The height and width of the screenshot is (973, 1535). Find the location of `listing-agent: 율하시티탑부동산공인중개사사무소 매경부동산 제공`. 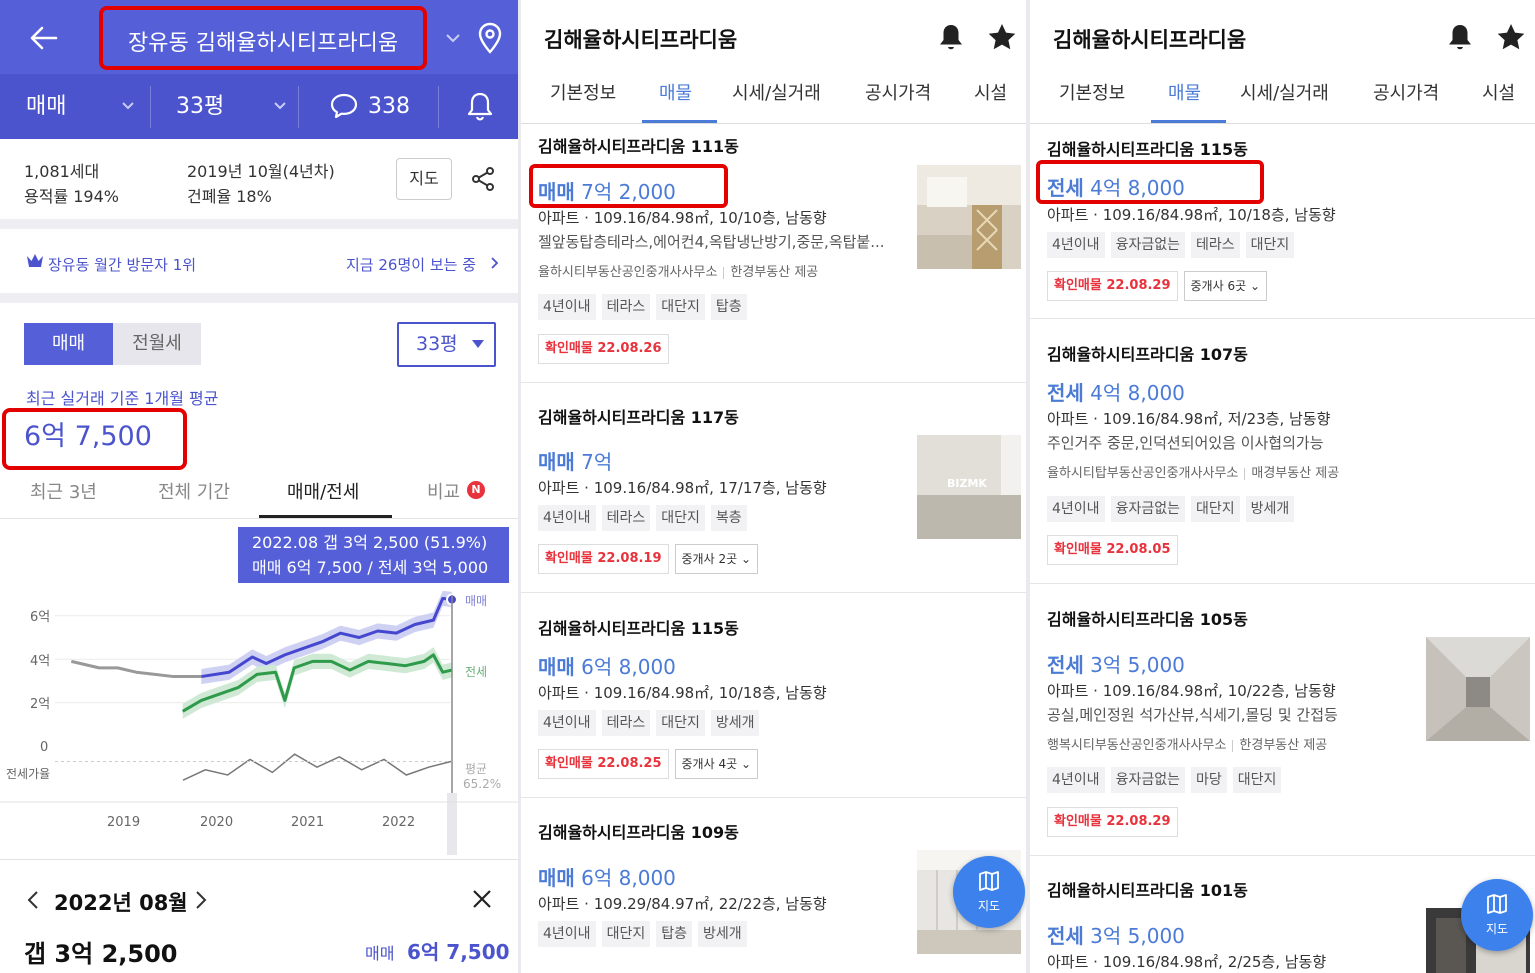

listing-agent: 율하시티탑부동산공인중개사사무소 매경부동산 제공 is located at coordinates (1193, 471).